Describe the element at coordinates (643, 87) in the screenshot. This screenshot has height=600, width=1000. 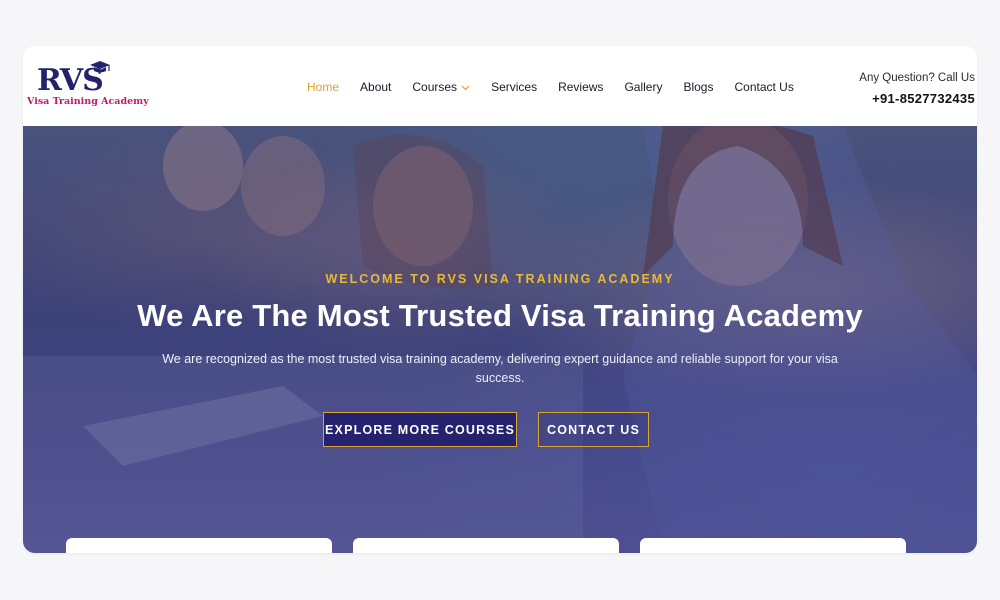
I see `nav-item-gallery: Gallery` at that location.